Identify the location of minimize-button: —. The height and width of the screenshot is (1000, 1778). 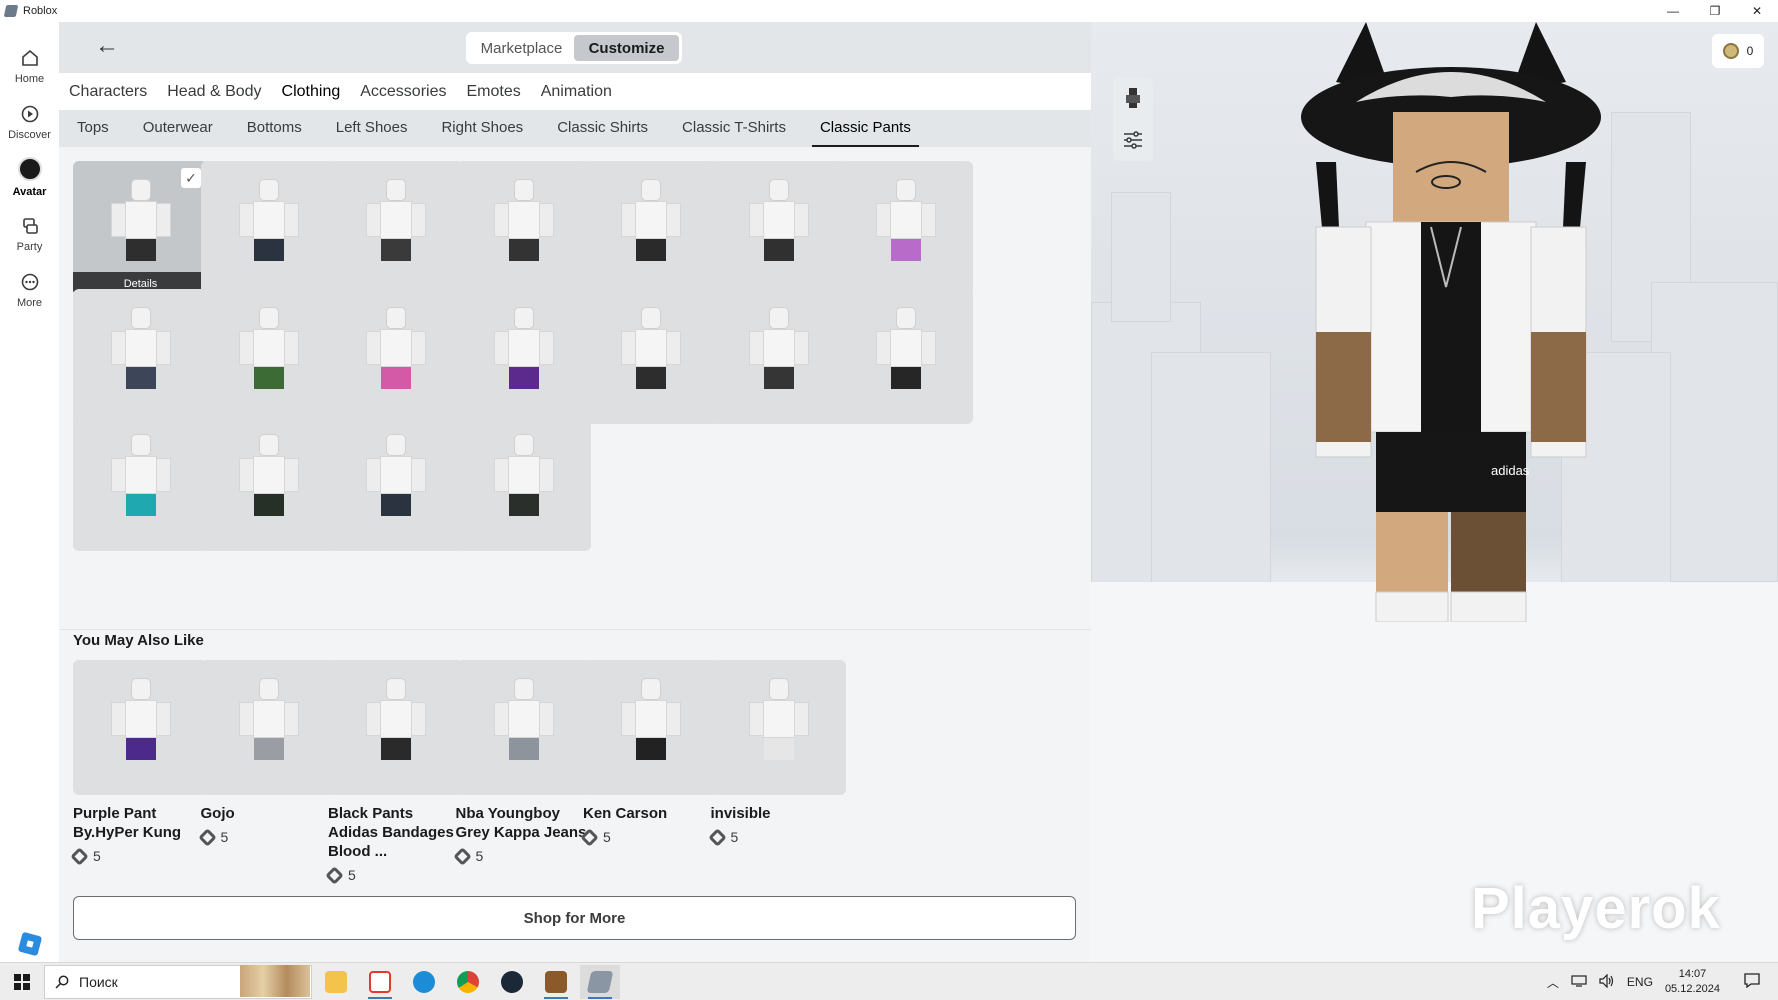
(1673, 11).